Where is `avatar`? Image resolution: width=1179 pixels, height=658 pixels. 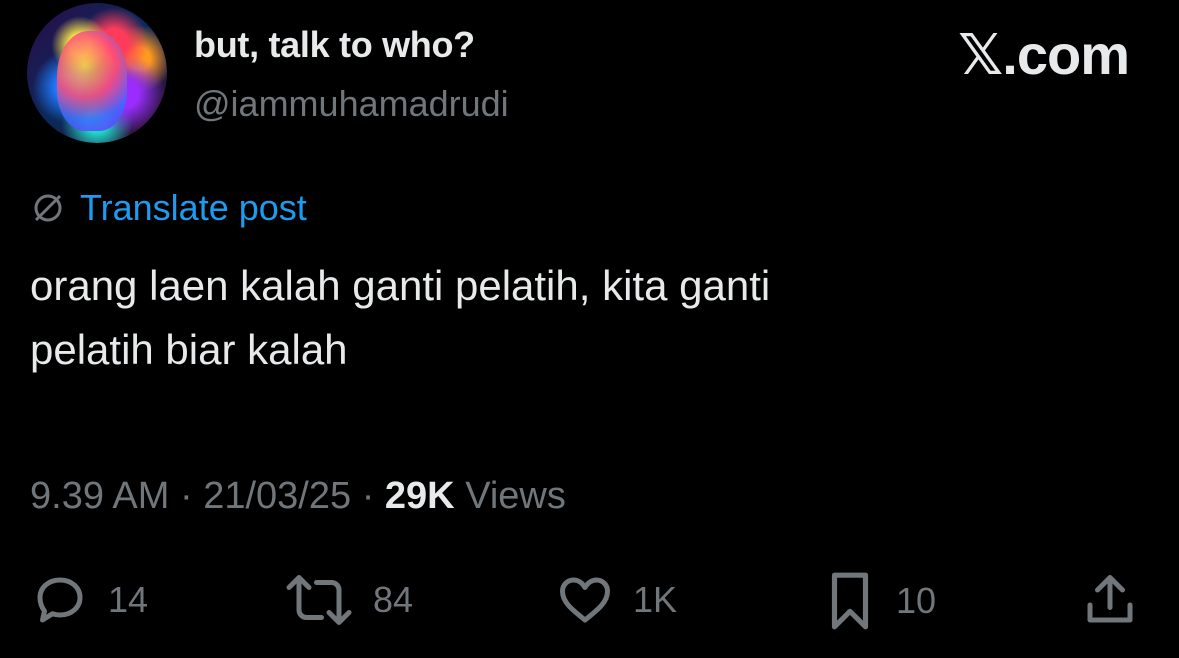 avatar is located at coordinates (97, 73).